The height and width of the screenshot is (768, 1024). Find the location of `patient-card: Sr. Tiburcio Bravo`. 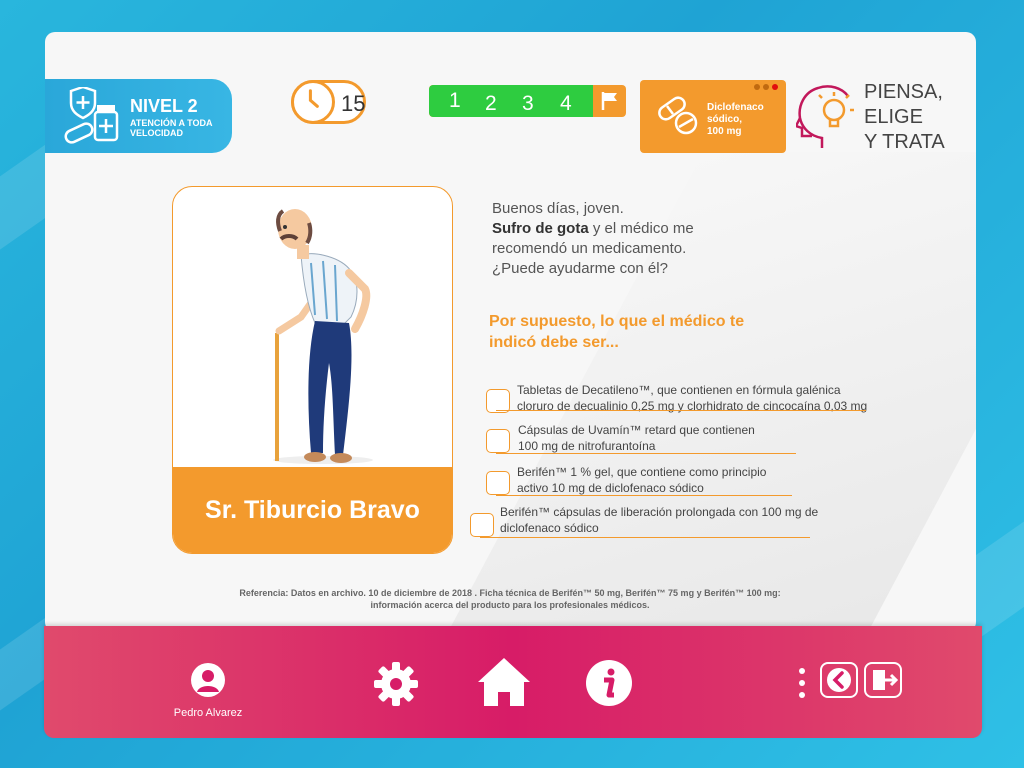

patient-card: Sr. Tiburcio Bravo is located at coordinates (312, 370).